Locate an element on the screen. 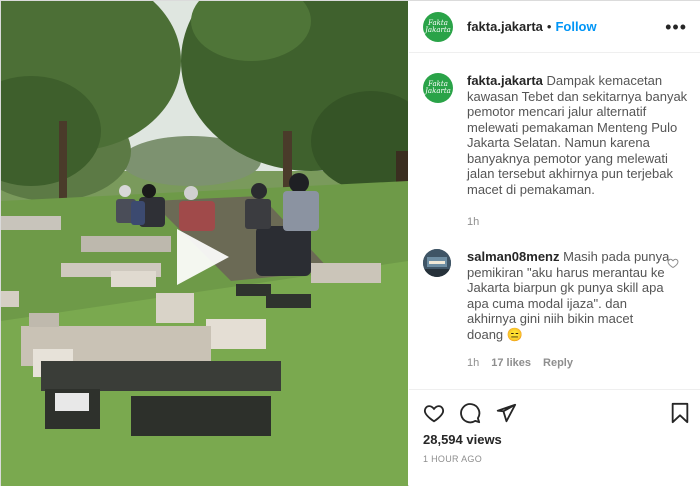  caption-username: fakta.jakarta is located at coordinates (505, 80).